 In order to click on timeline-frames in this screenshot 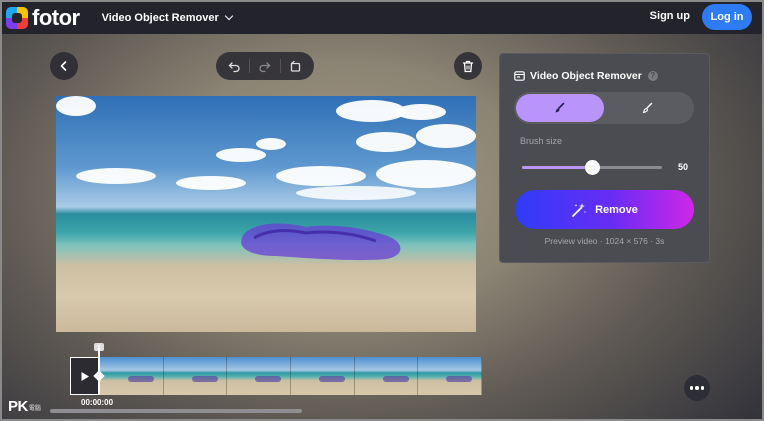, I will do `click(291, 376)`.